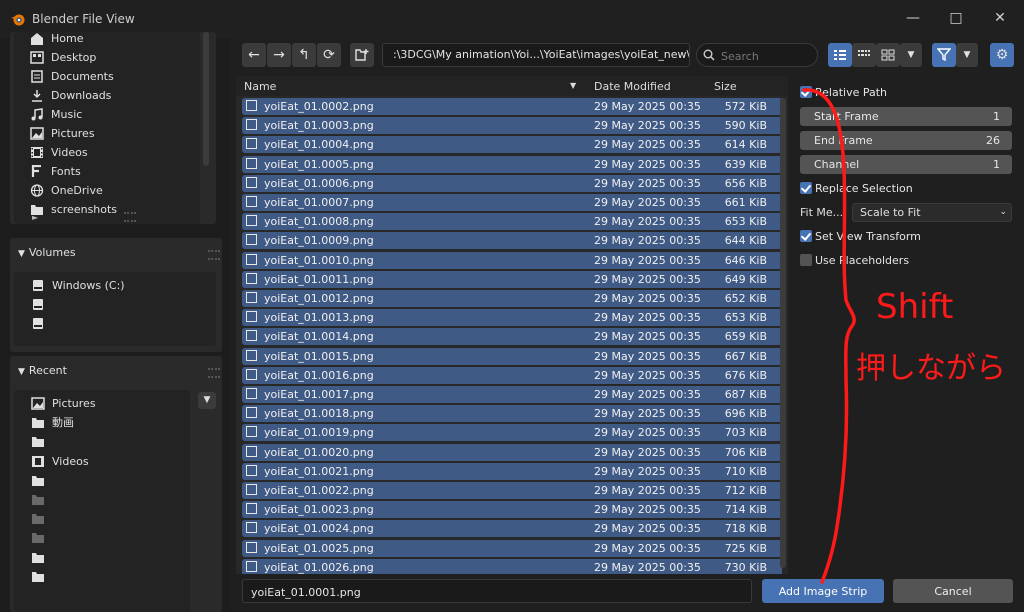 The height and width of the screenshot is (612, 1024). I want to click on end-frame-field: End Frame 26, so click(906, 140).